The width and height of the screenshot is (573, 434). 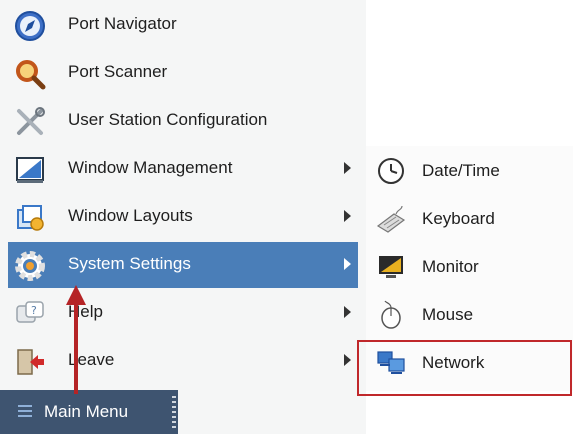 What do you see at coordinates (30, 170) in the screenshot?
I see `window-management-icon` at bounding box center [30, 170].